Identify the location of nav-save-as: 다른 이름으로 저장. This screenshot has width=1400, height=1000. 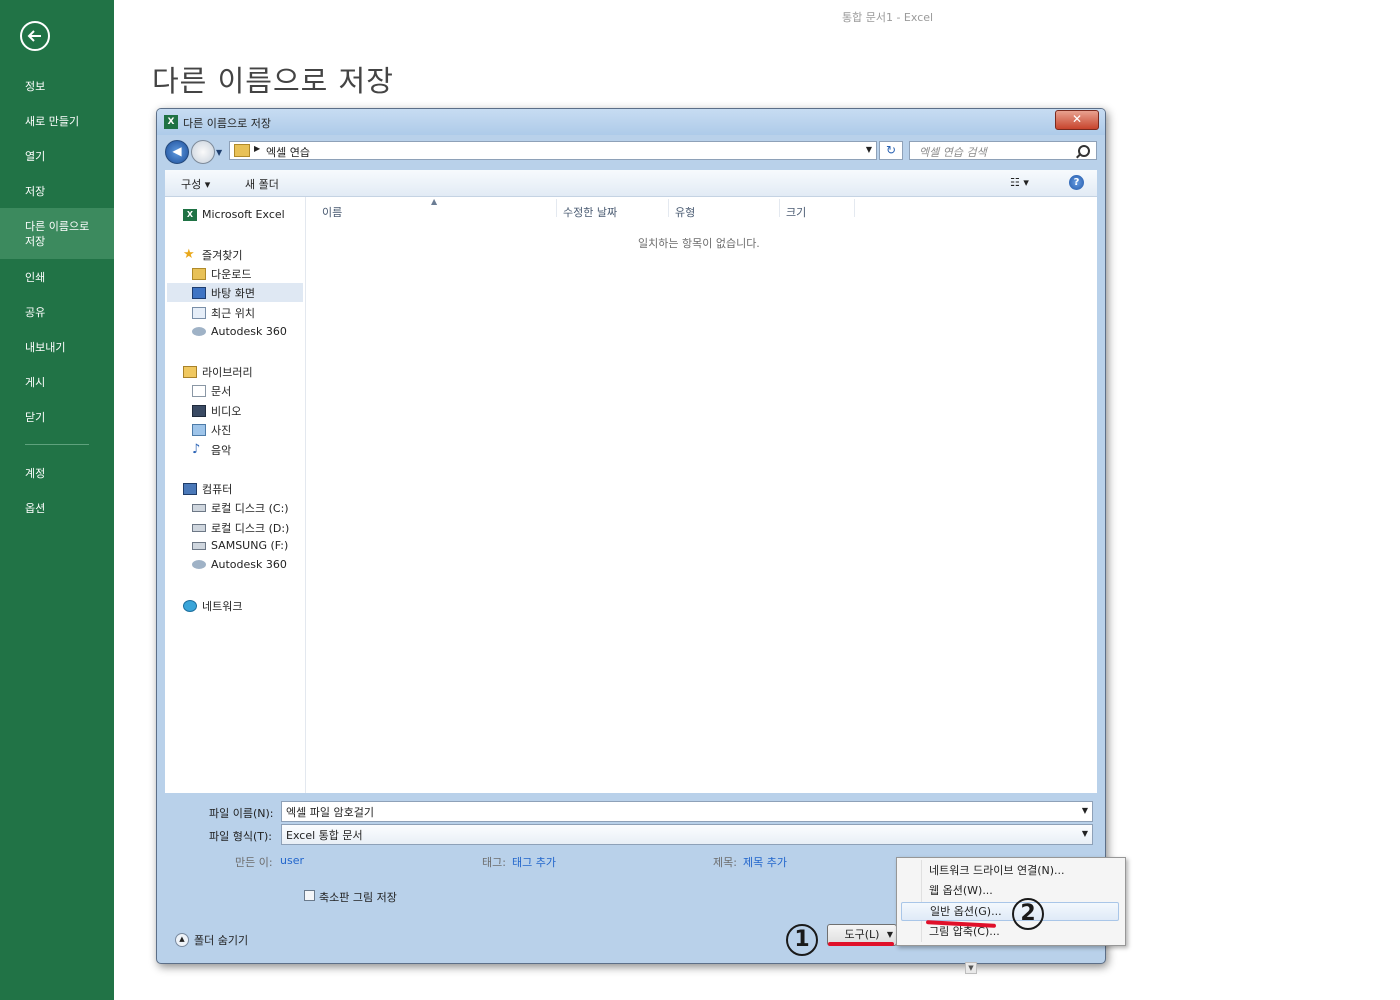
(57, 233).